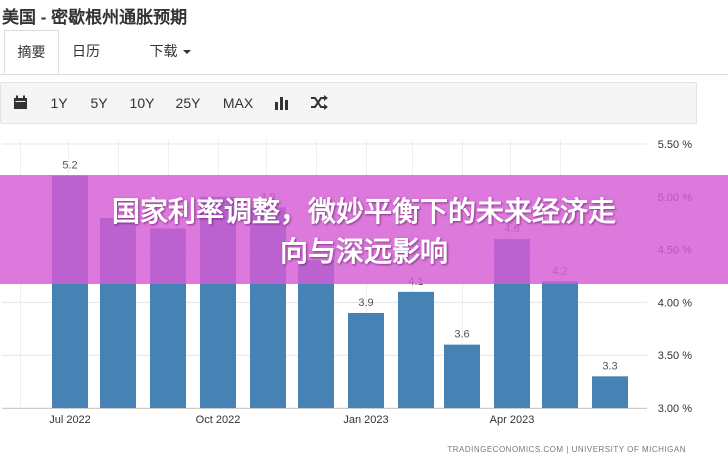  Describe the element at coordinates (69, 166) in the screenshot. I see `data-label: 5.2` at that location.